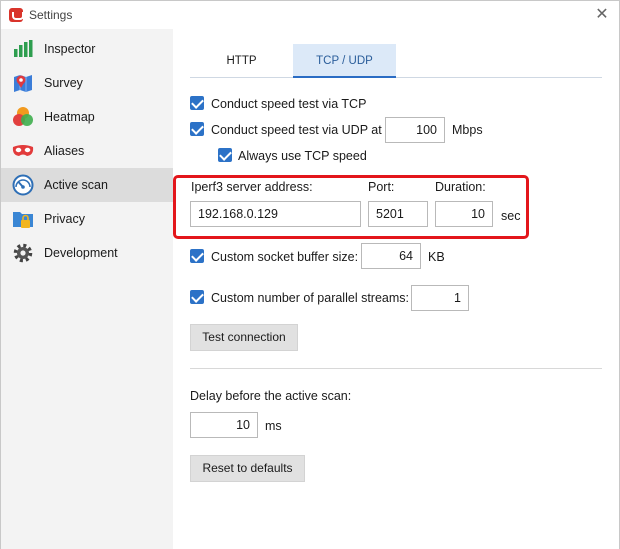 Image resolution: width=620 pixels, height=549 pixels. Describe the element at coordinates (391, 256) in the screenshot. I see `buffer-size-input: 64` at that location.